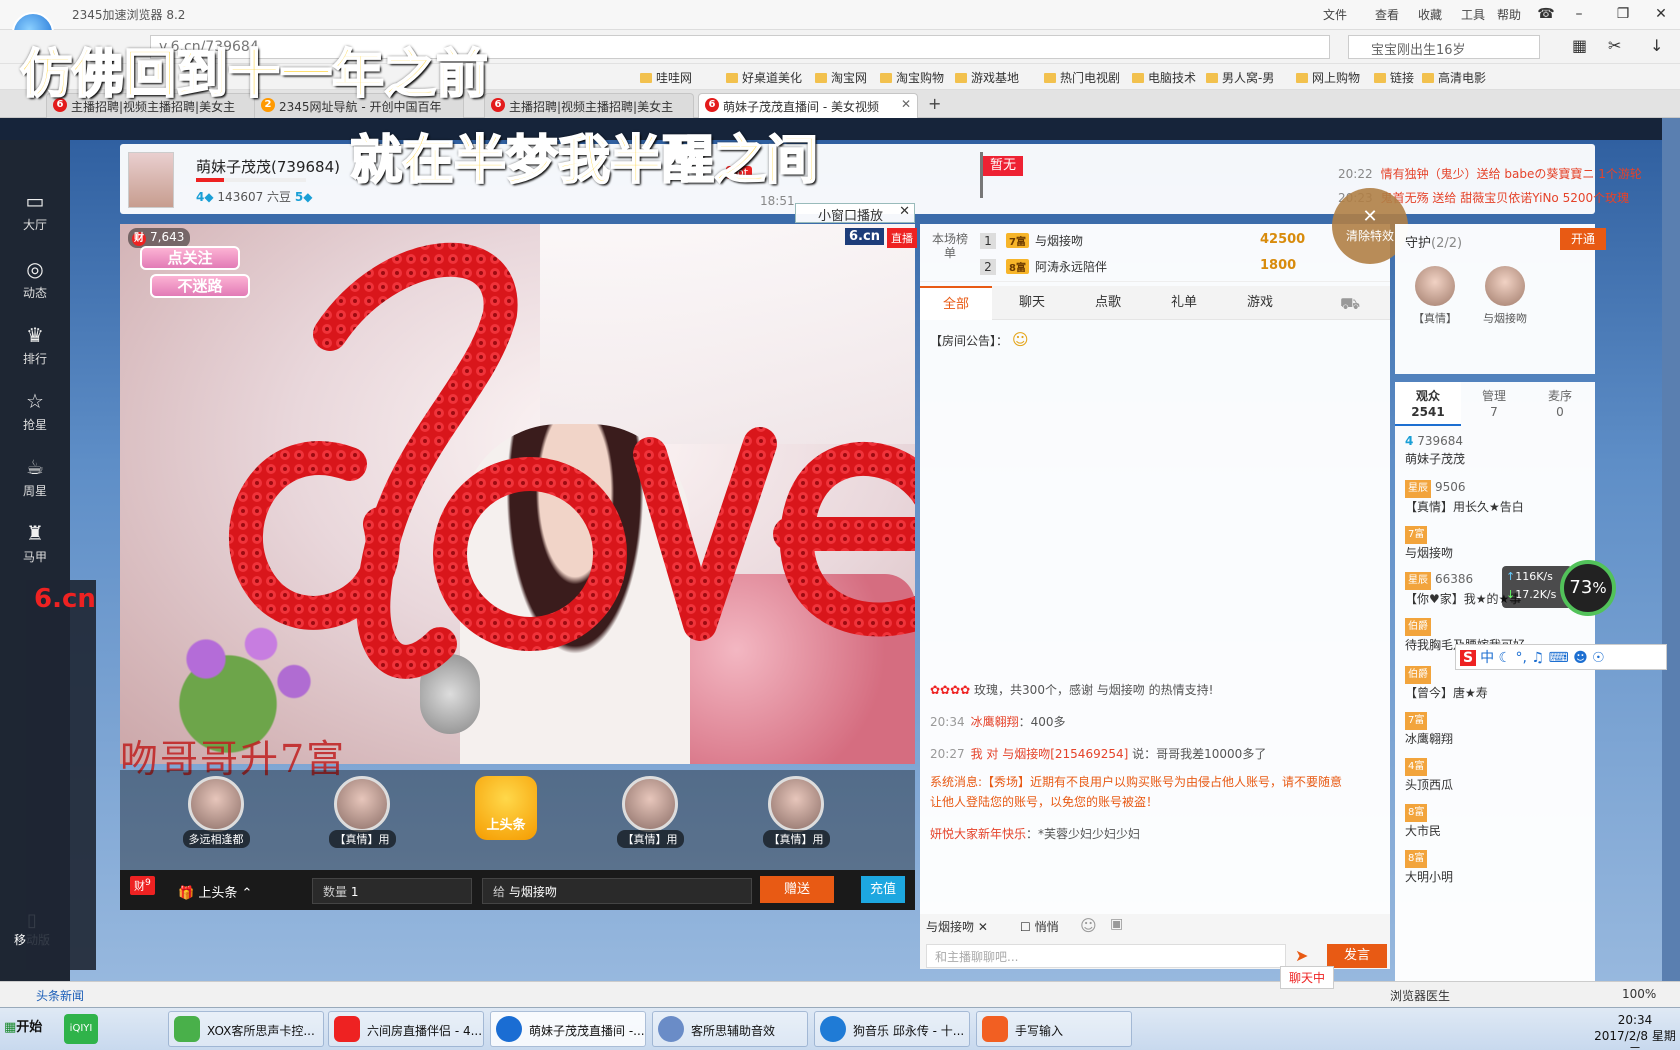  What do you see at coordinates (1335, 14) in the screenshot?
I see `menu-file: 文件` at bounding box center [1335, 14].